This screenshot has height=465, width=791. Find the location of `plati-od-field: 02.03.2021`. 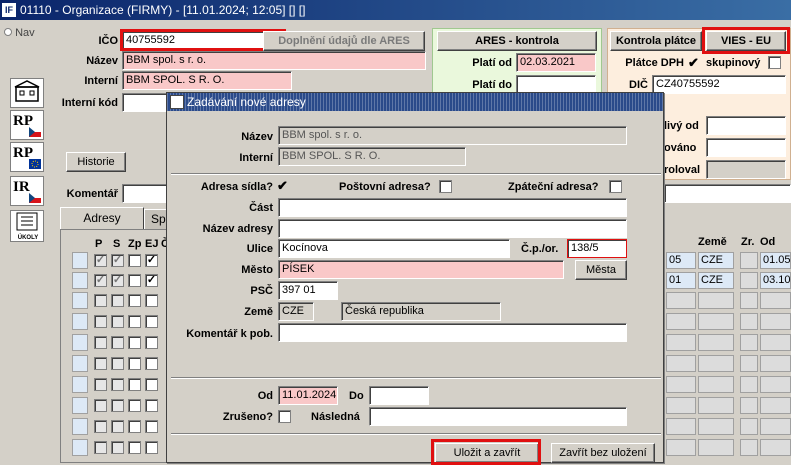

plati-od-field: 02.03.2021 is located at coordinates (556, 62).